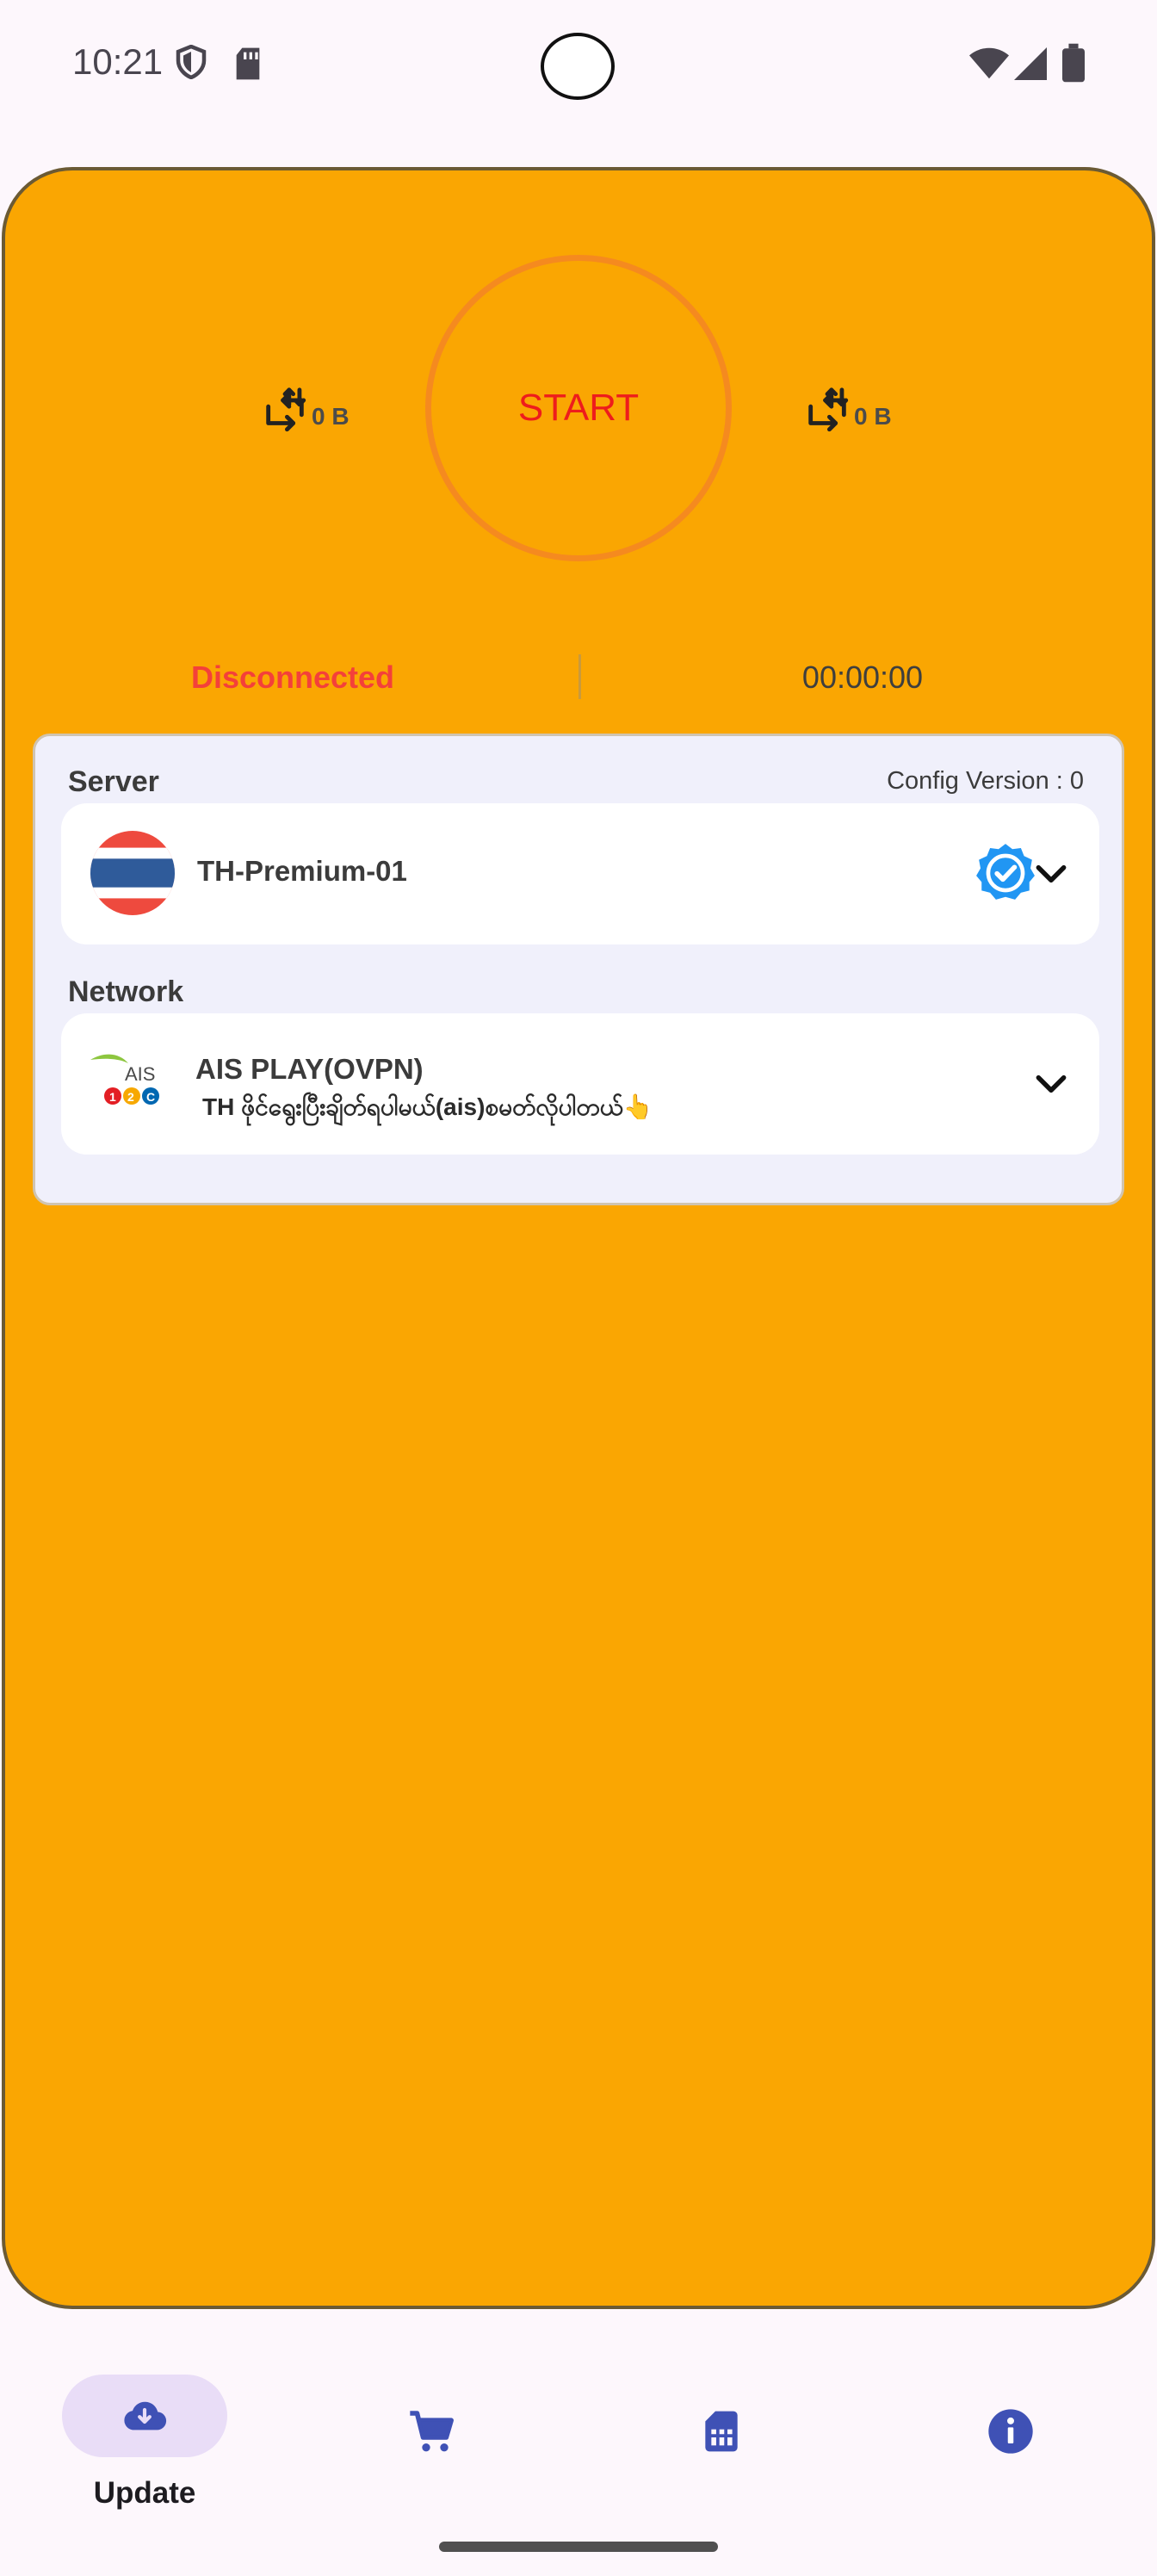 This screenshot has width=1157, height=2576. What do you see at coordinates (1011, 2432) in the screenshot?
I see `info-icon` at bounding box center [1011, 2432].